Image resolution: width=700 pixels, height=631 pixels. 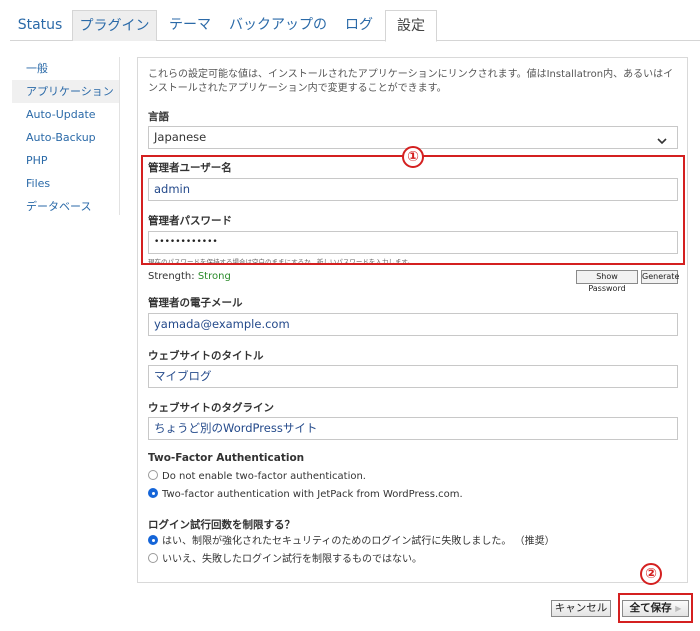 What do you see at coordinates (226, 458) in the screenshot?
I see `two-factor-label: Two-Factor Authentication` at bounding box center [226, 458].